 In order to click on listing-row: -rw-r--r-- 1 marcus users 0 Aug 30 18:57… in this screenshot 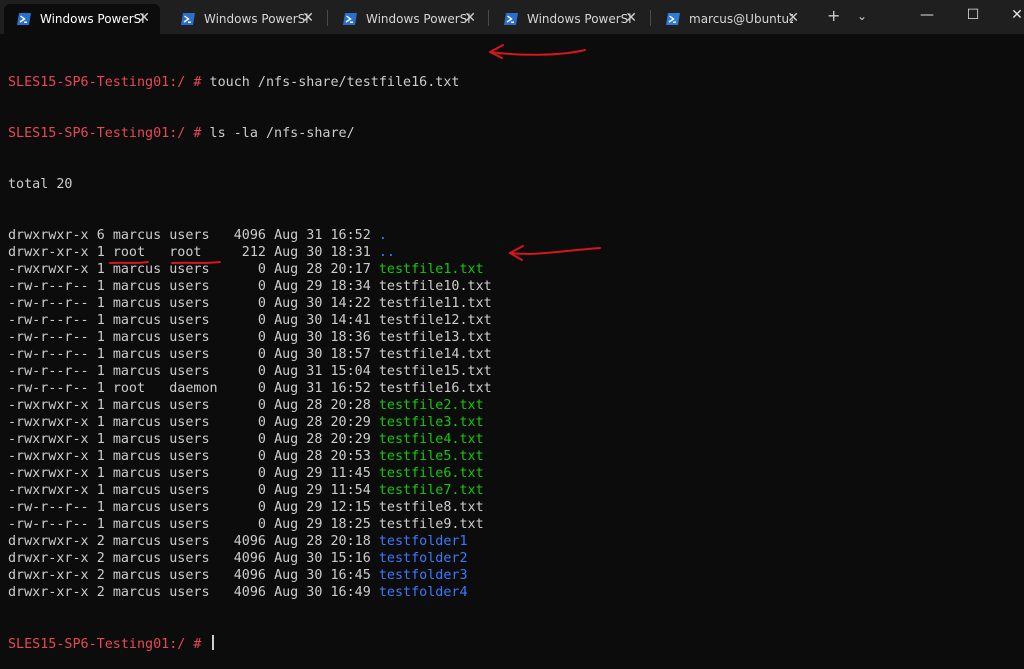, I will do `click(516, 354)`.